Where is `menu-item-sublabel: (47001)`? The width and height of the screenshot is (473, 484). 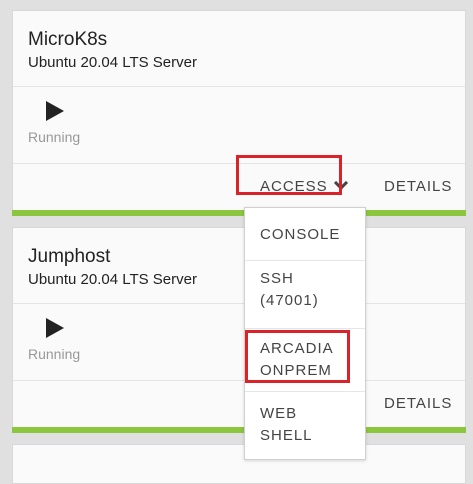 menu-item-sublabel: (47001) is located at coordinates (289, 300).